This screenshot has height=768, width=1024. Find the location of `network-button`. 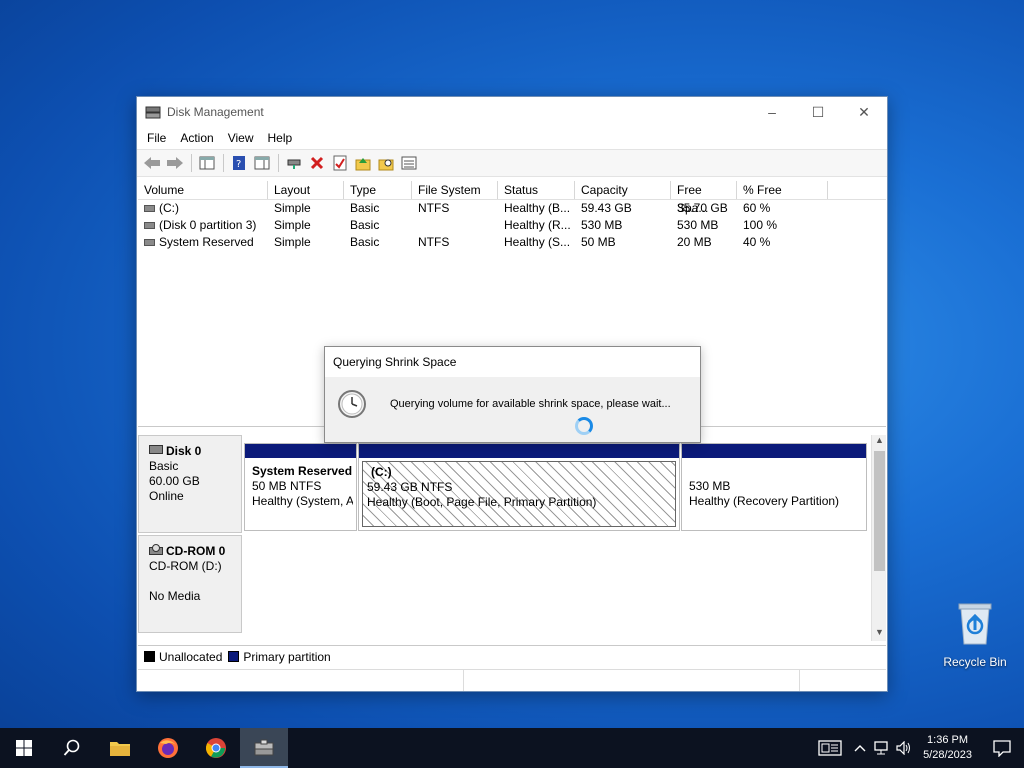

network-button is located at coordinates (882, 748).